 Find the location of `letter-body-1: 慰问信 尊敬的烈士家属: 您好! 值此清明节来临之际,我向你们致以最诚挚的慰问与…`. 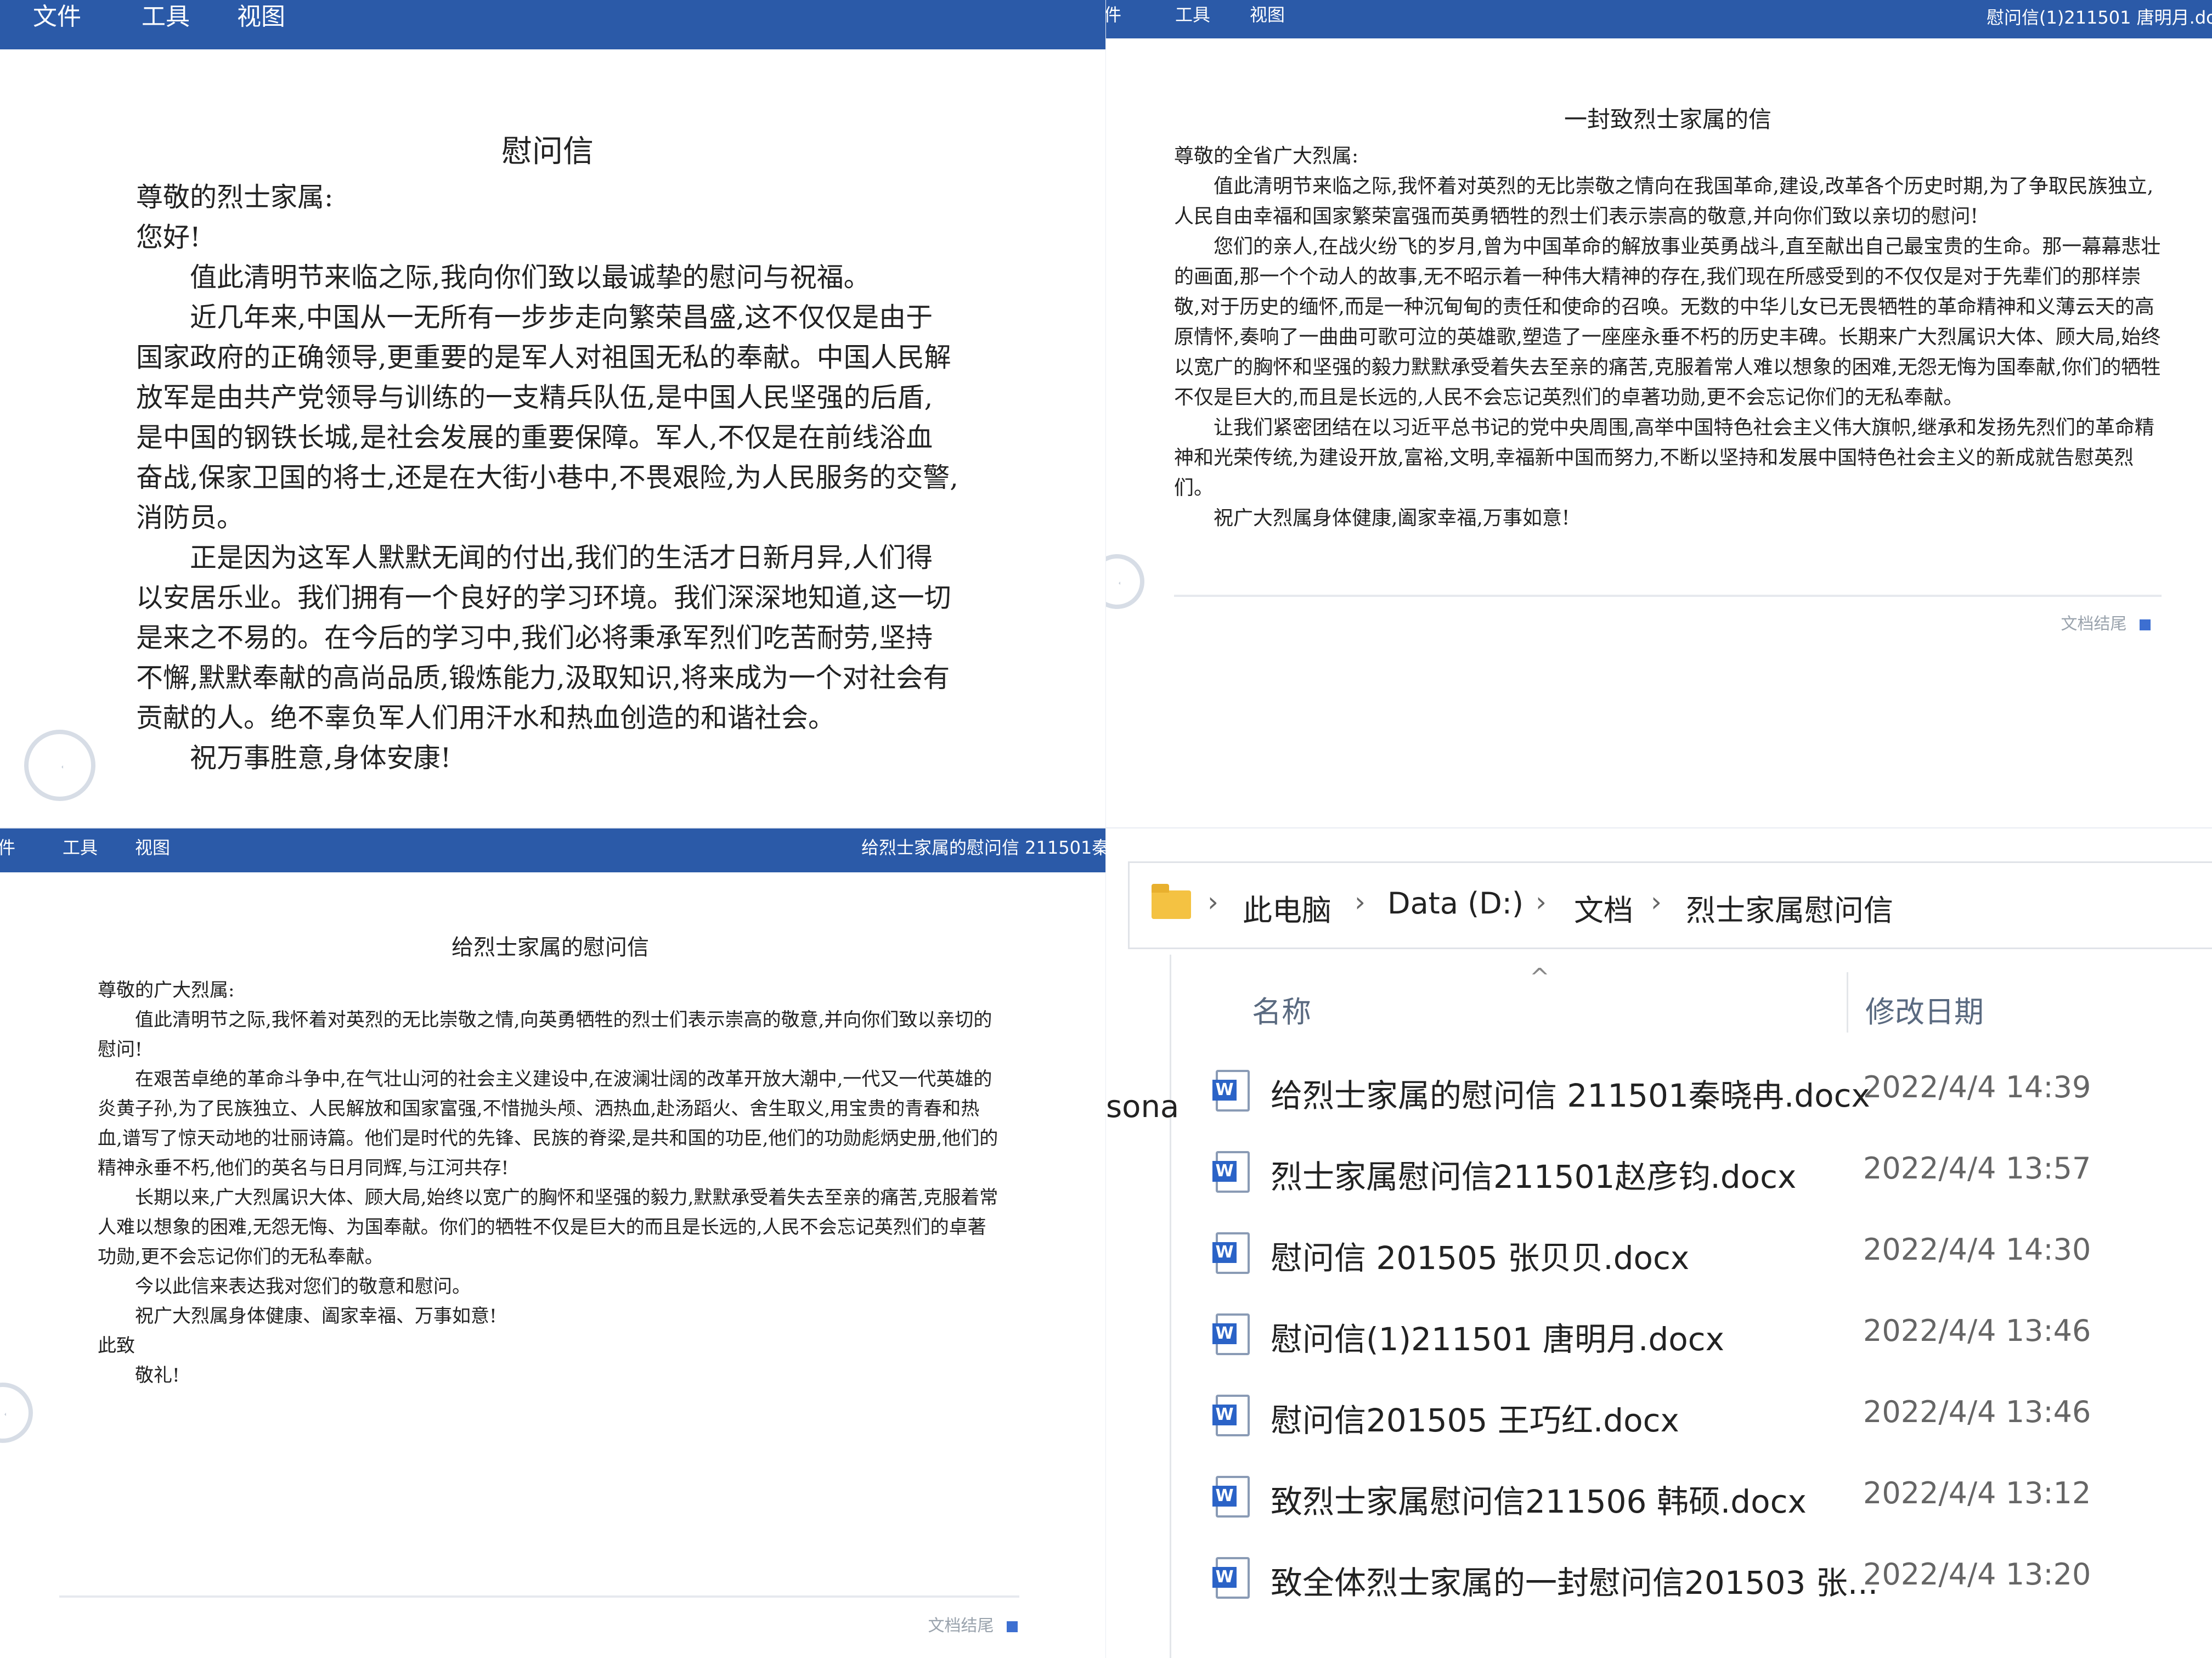

letter-body-1: 慰问信 尊敬的烈士家属: 您好! 值此清明节来临之际,我向你们致以最诚挚的慰问与… is located at coordinates (547, 455).